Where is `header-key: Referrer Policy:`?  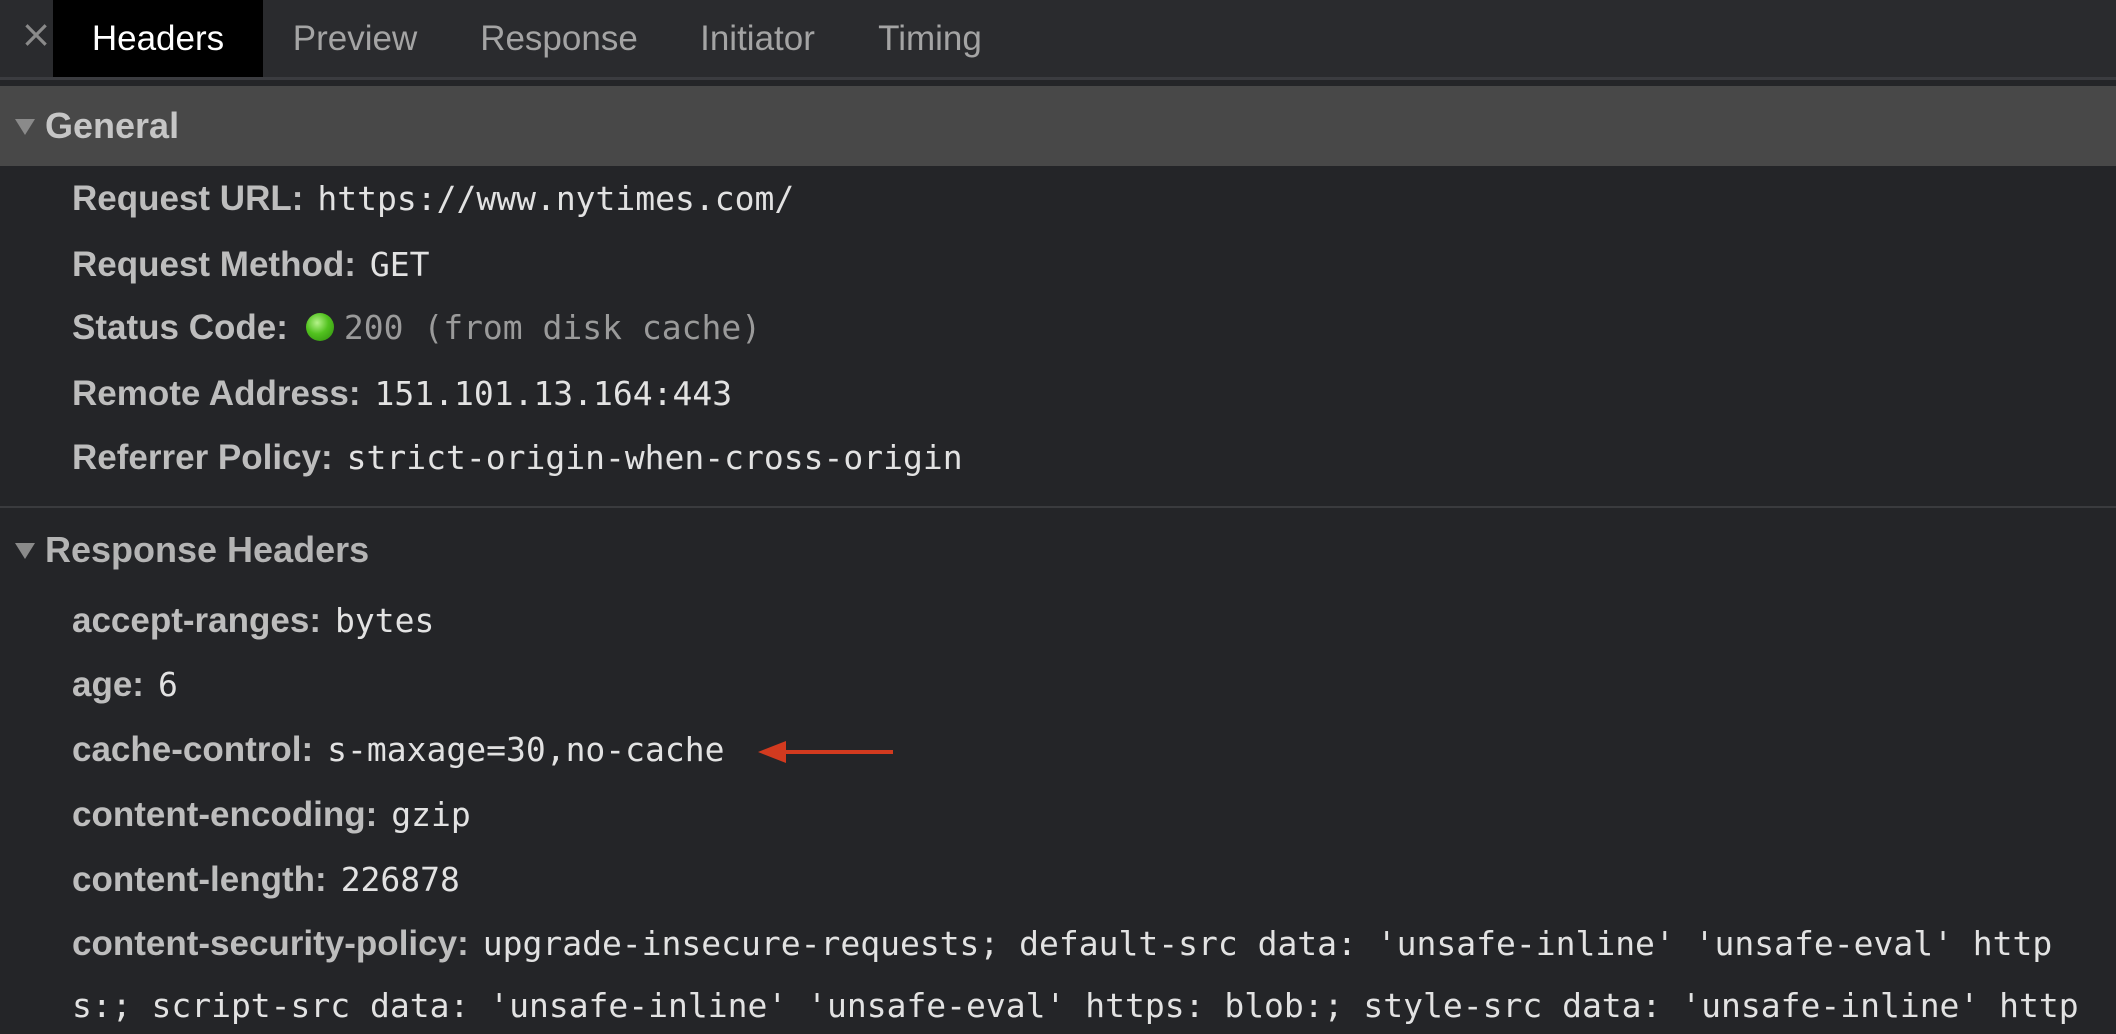
header-key: Referrer Policy: is located at coordinates (202, 457).